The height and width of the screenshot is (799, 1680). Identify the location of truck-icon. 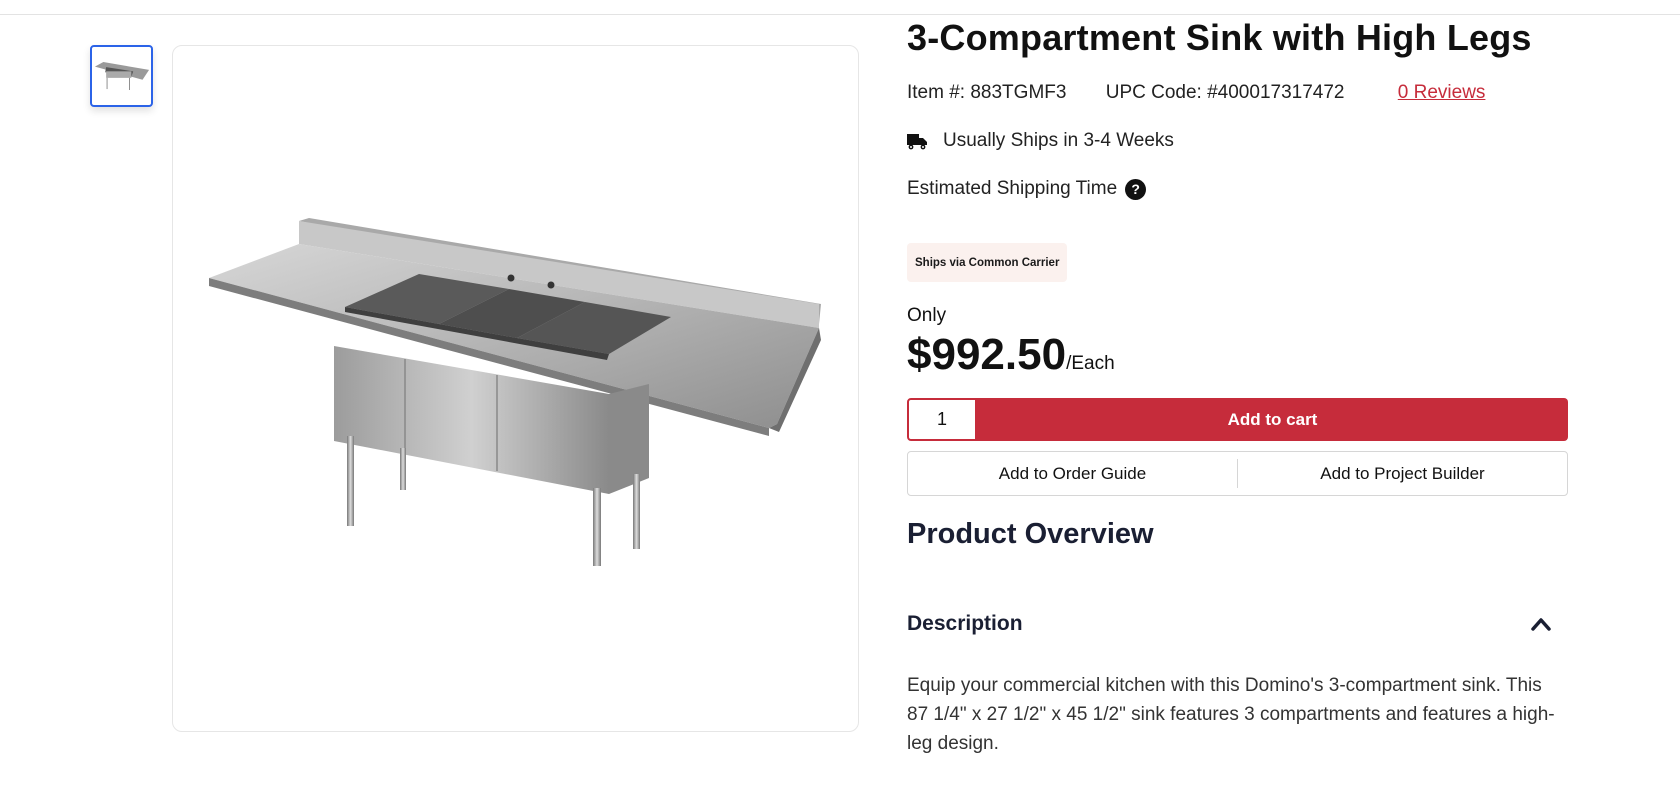
(917, 142).